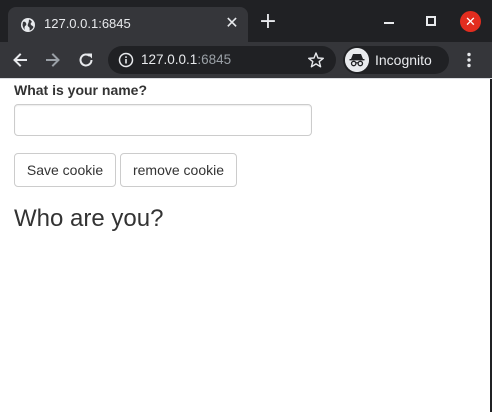 The width and height of the screenshot is (492, 412). I want to click on name-label: What is your name?, so click(81, 90).